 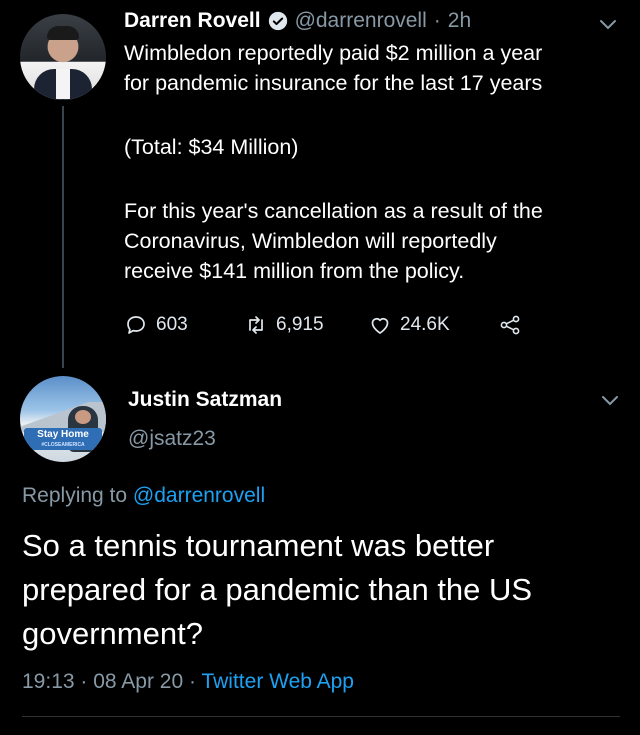 I want to click on stay-home-badge: Stay Home #CLOSEAMERICA, so click(x=63, y=439).